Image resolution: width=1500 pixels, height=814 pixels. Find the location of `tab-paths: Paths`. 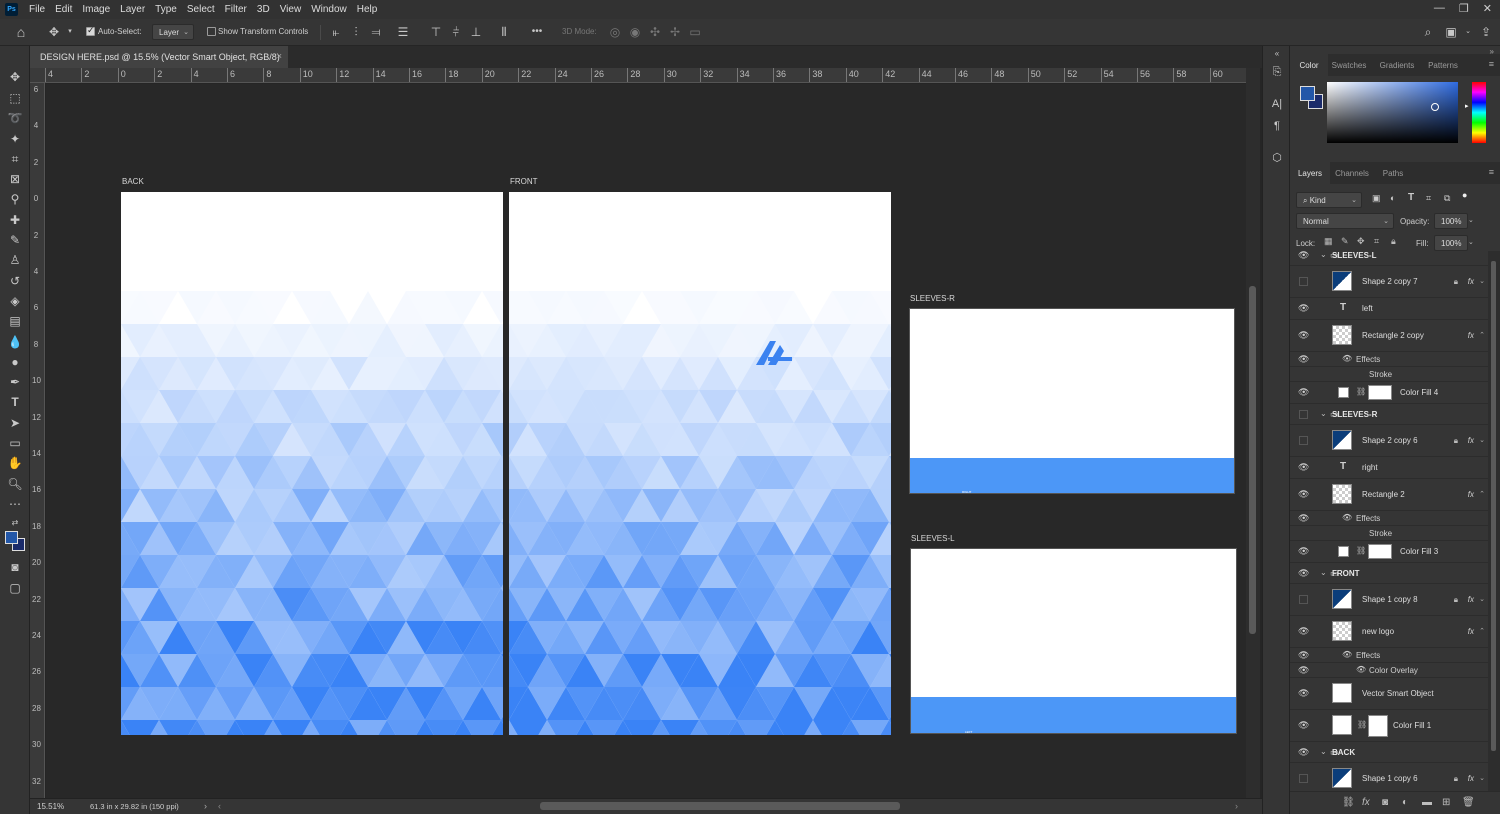

tab-paths: Paths is located at coordinates (1393, 173).